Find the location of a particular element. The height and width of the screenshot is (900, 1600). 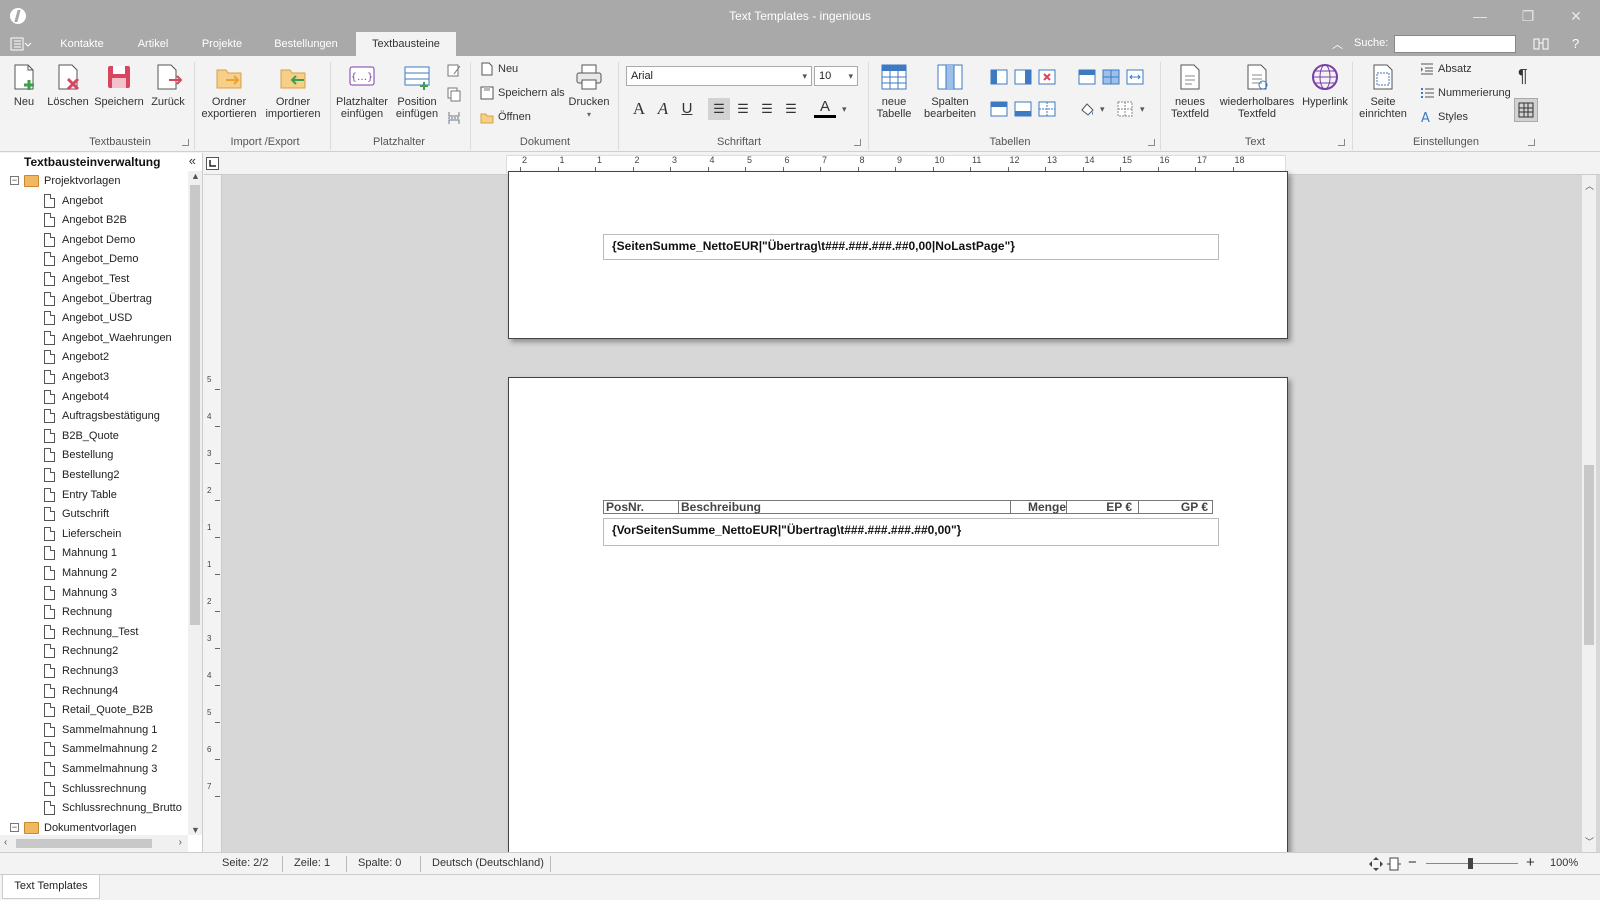

platzhalter-einfuegen-button: {…} Platzhalter einfügen is located at coordinates (362, 91).